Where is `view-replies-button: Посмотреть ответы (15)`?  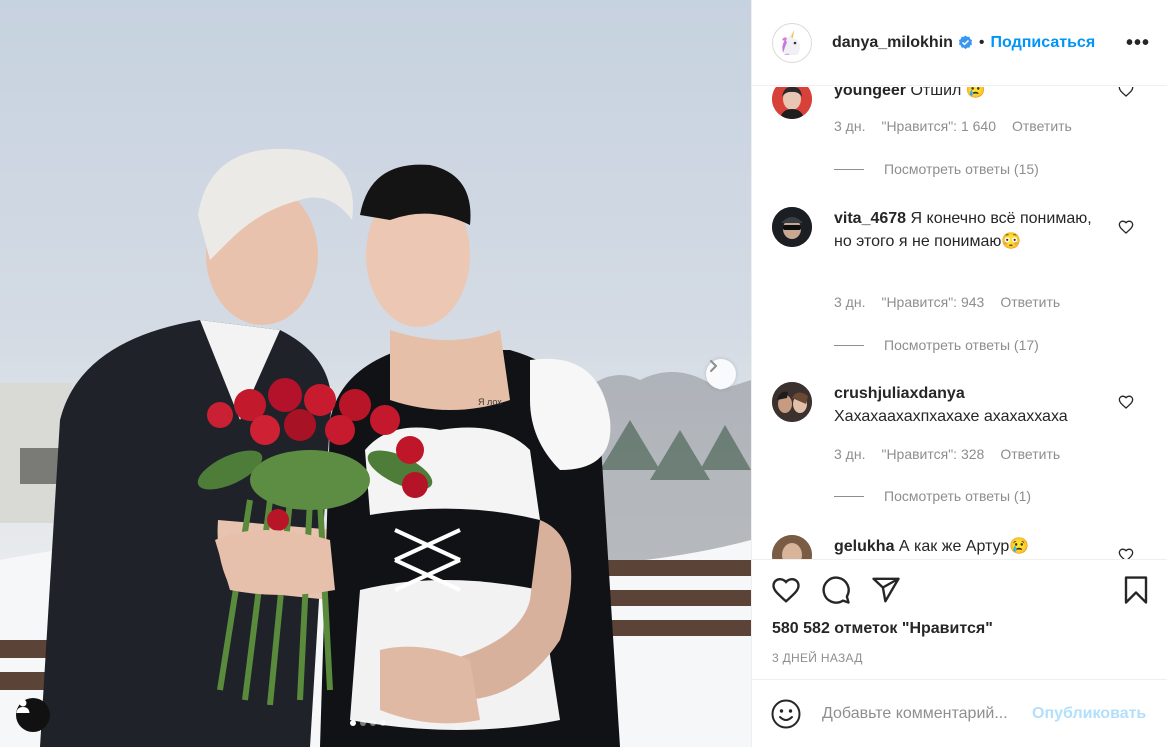
view-replies-button: Посмотреть ответы (15) is located at coordinates (936, 169).